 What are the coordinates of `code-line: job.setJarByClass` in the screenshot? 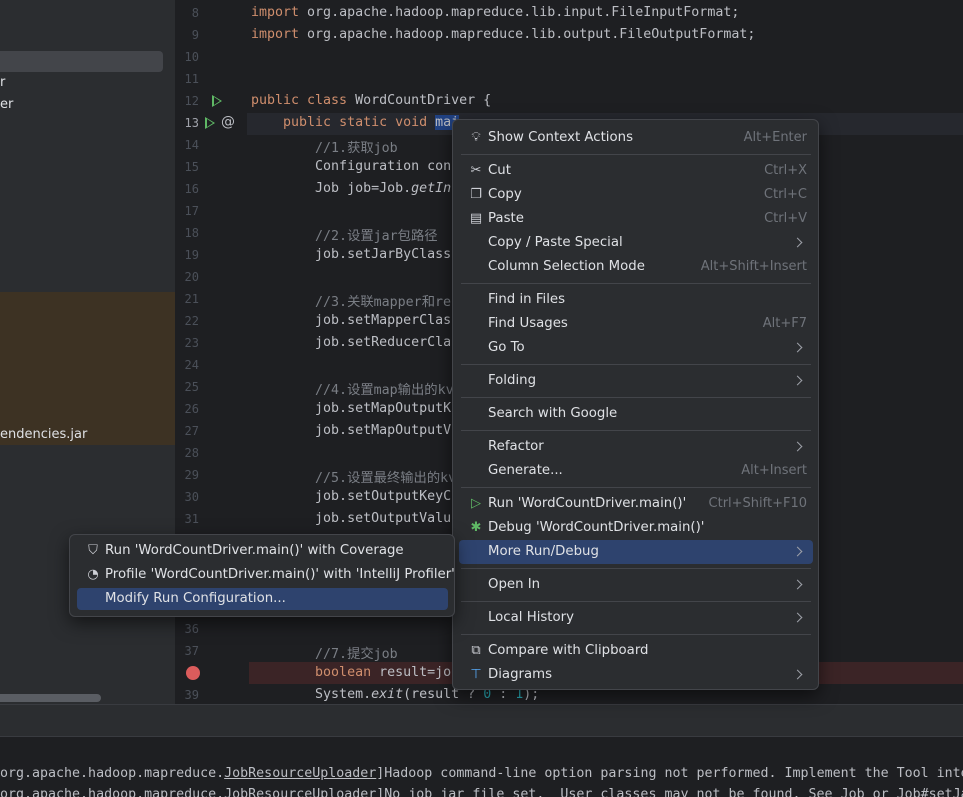 It's located at (351, 254).